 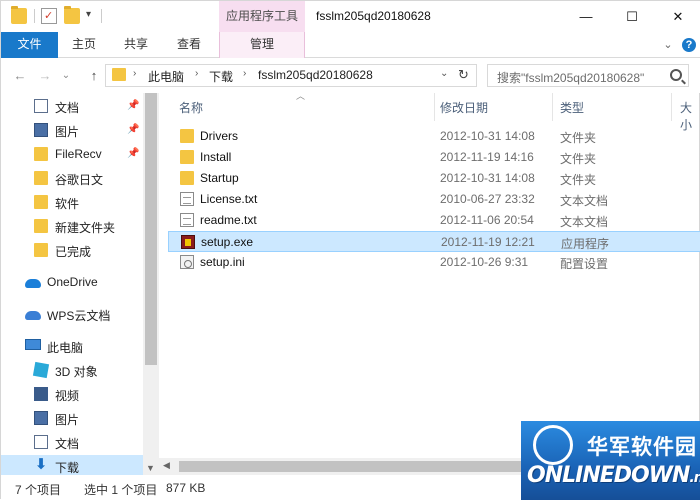 I want to click on properties-icon: ✓, so click(x=49, y=16).